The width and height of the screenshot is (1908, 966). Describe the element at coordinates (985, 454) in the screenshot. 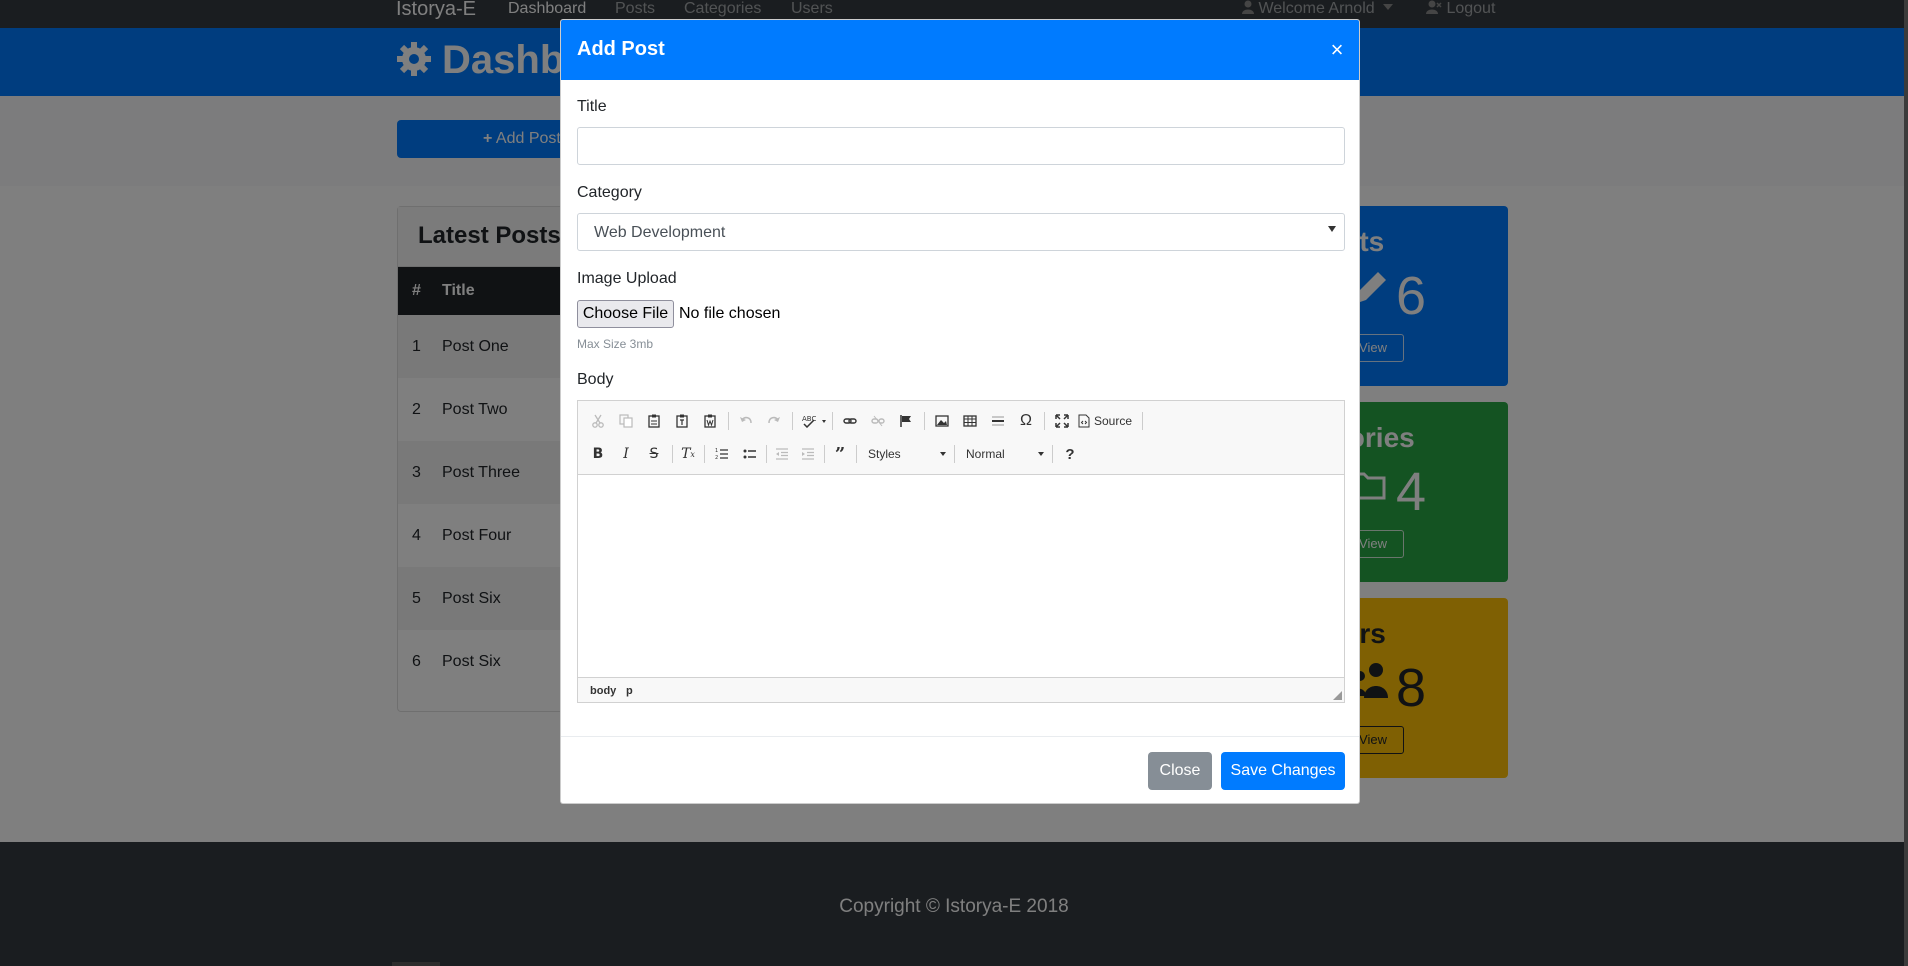

I see `format-label: Normal` at that location.